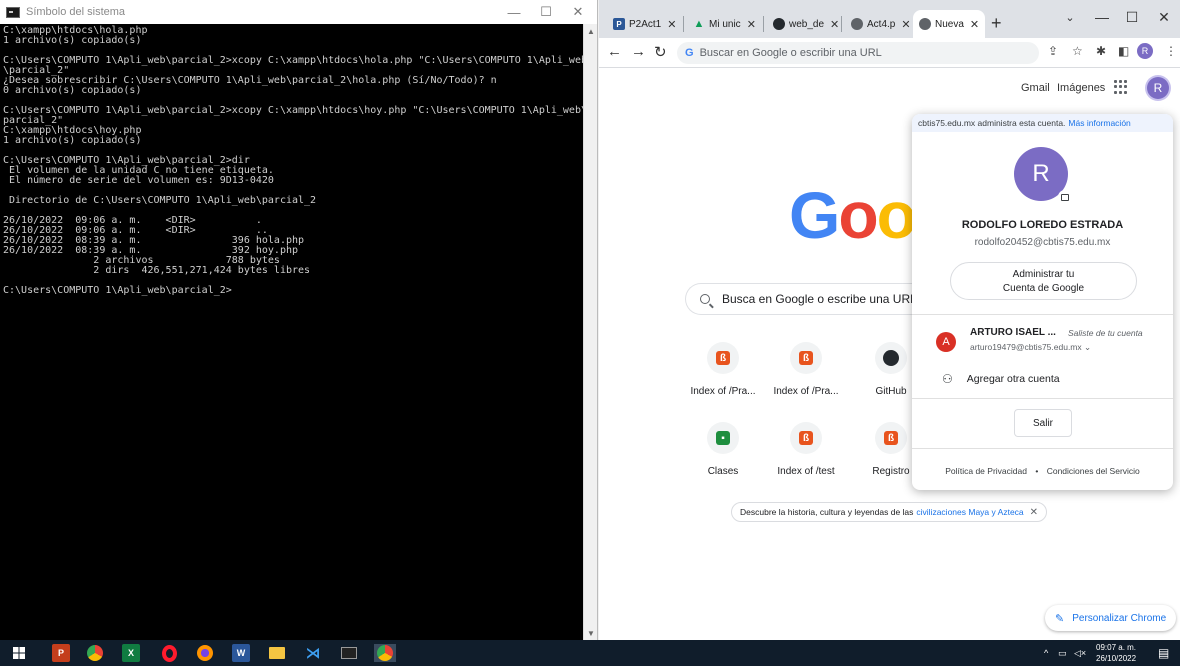 The image size is (1180, 666). I want to click on excel-taskbar-icon: X, so click(131, 653).